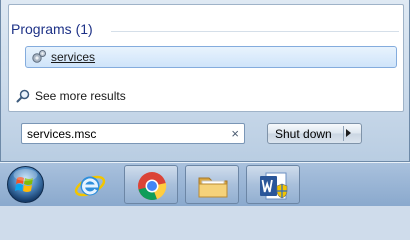 The image size is (410, 240). I want to click on taskbar-word, so click(273, 184).